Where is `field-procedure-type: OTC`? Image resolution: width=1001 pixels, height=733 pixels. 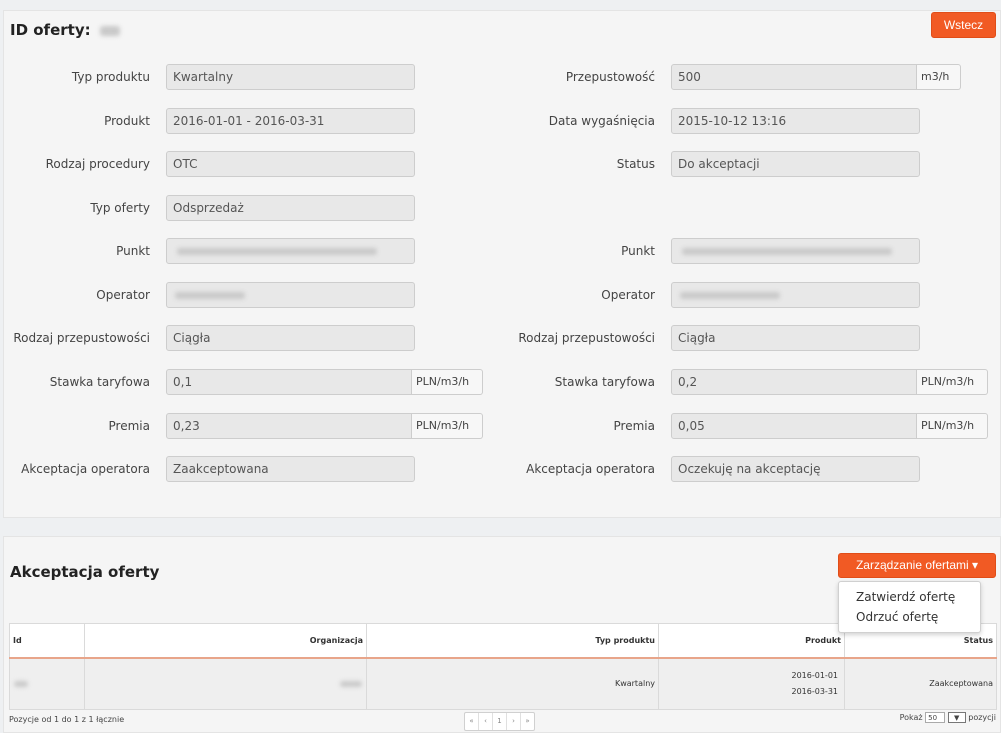
field-procedure-type: OTC is located at coordinates (290, 164).